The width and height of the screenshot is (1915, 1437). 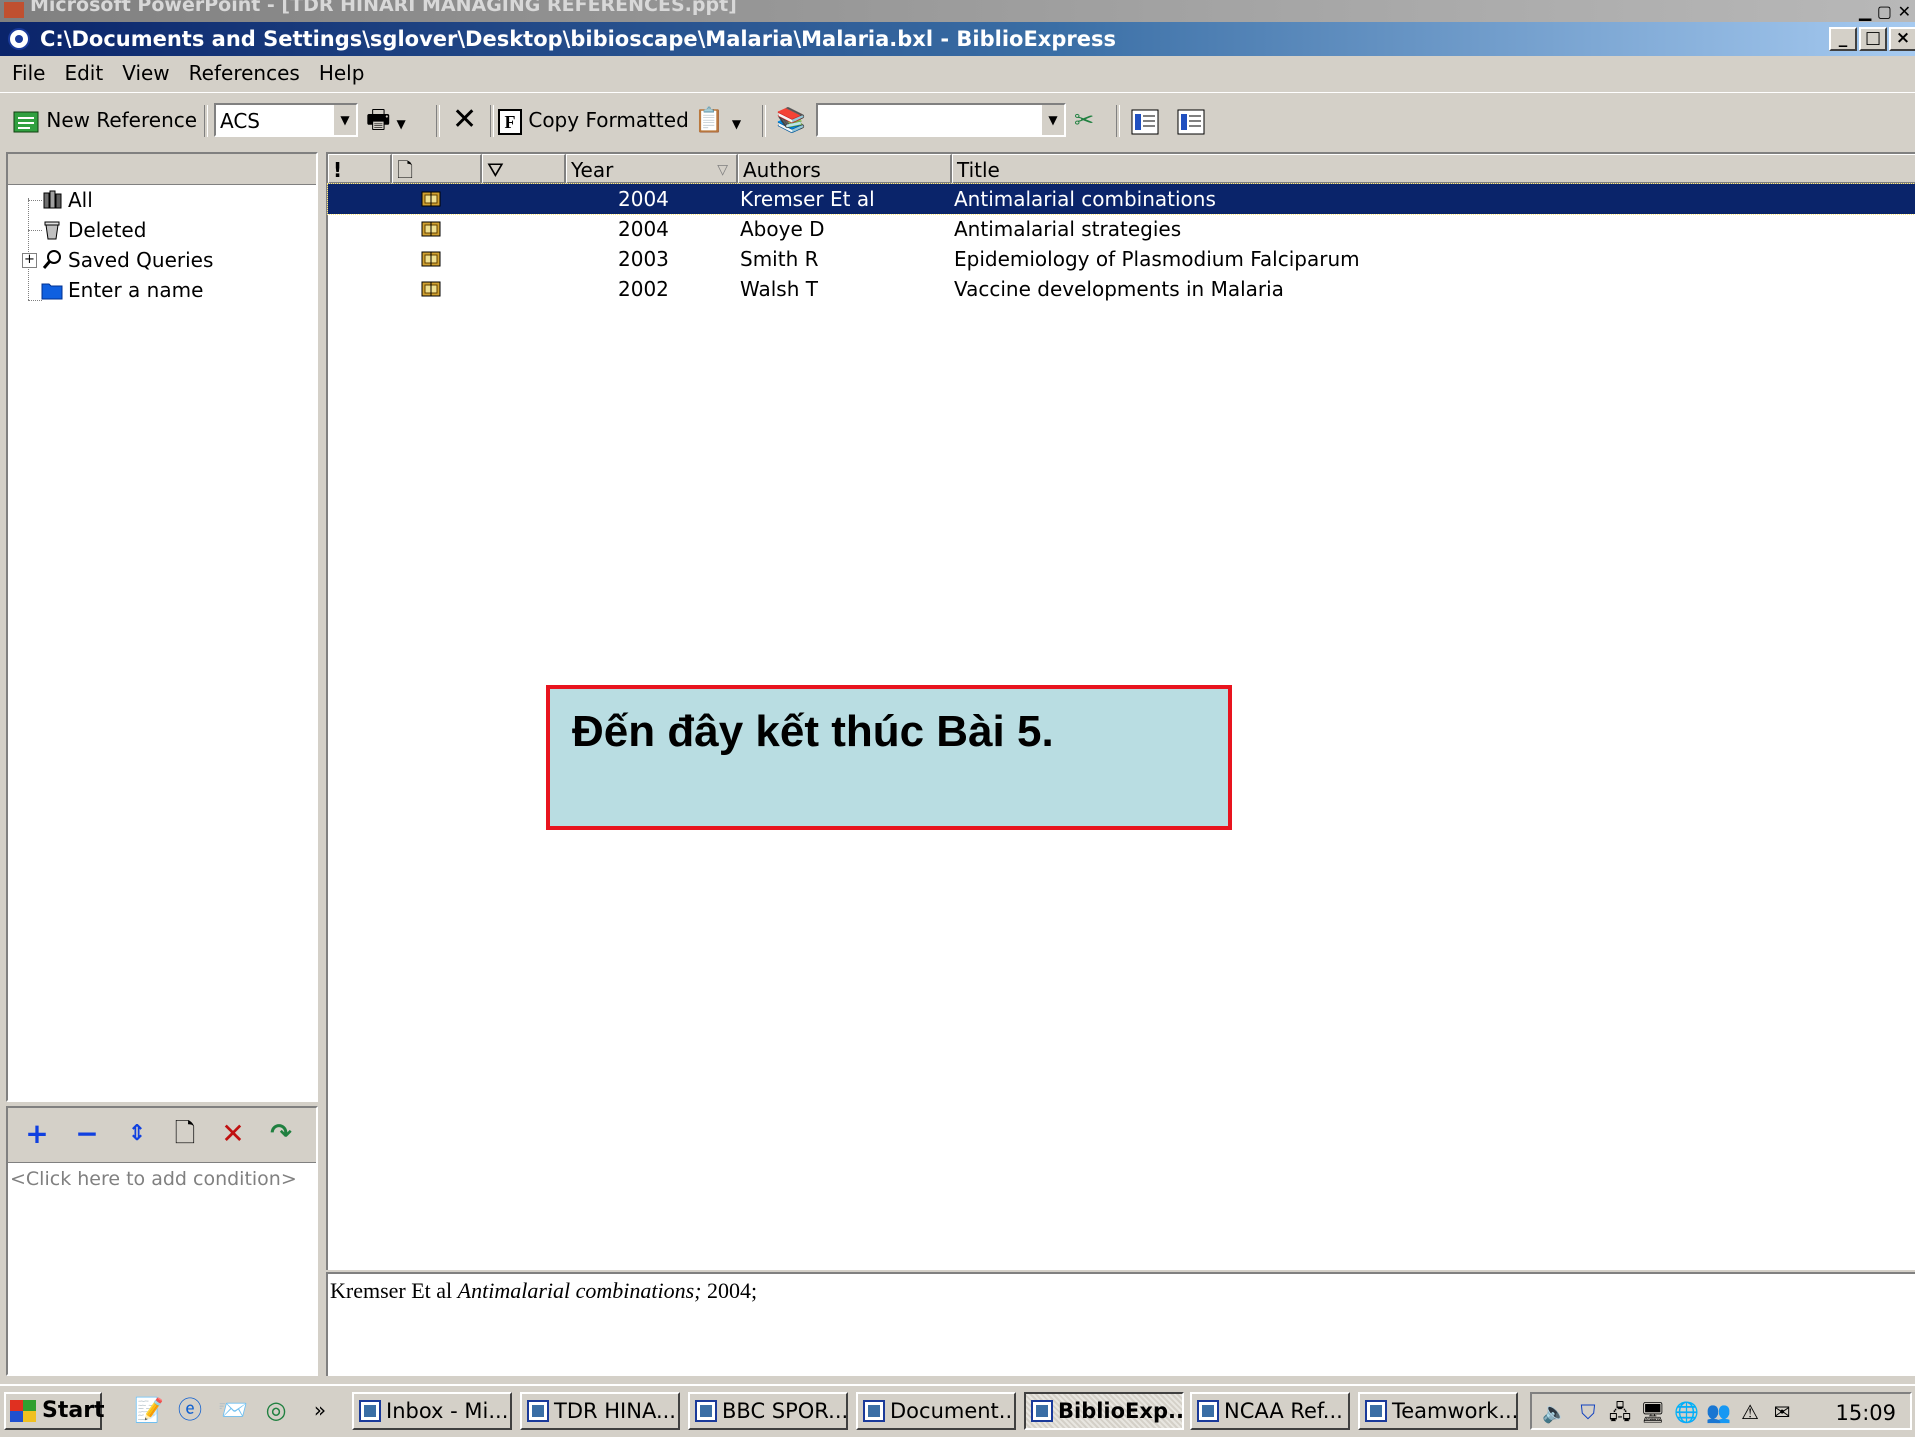 What do you see at coordinates (37, 1135) in the screenshot?
I see `add-condition-button: +` at bounding box center [37, 1135].